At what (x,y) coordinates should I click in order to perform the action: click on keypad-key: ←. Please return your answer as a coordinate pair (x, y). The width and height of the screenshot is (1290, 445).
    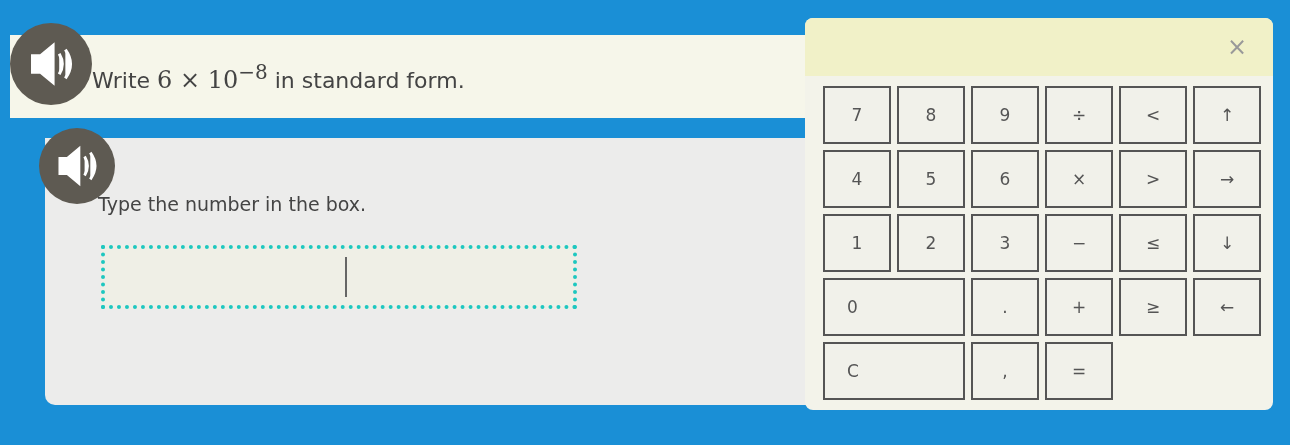
    Looking at the image, I should click on (1227, 307).